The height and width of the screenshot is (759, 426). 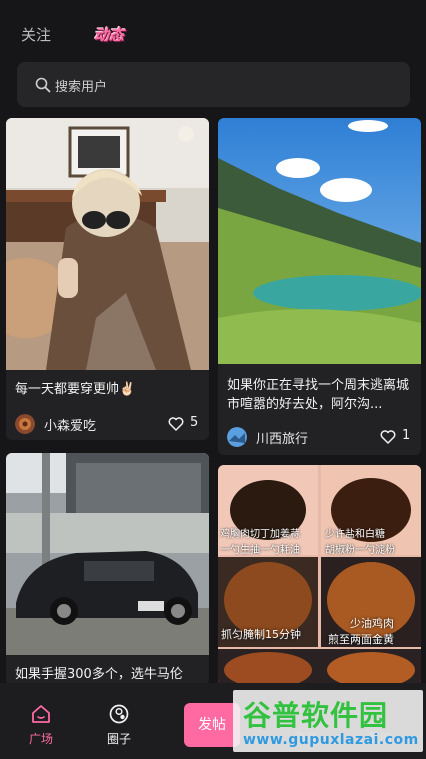 I want to click on overlay-text: 少许盐和白糖, so click(x=355, y=534).